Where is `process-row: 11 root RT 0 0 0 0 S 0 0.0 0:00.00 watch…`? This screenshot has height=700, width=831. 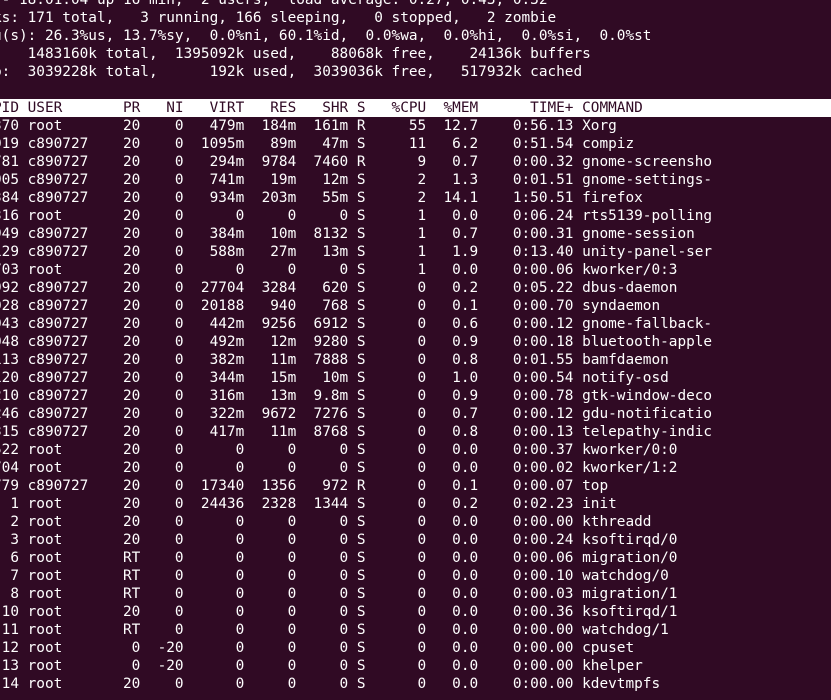 process-row: 11 root RT 0 0 0 0 S 0 0.0 0:00.00 watch… is located at coordinates (360, 630).